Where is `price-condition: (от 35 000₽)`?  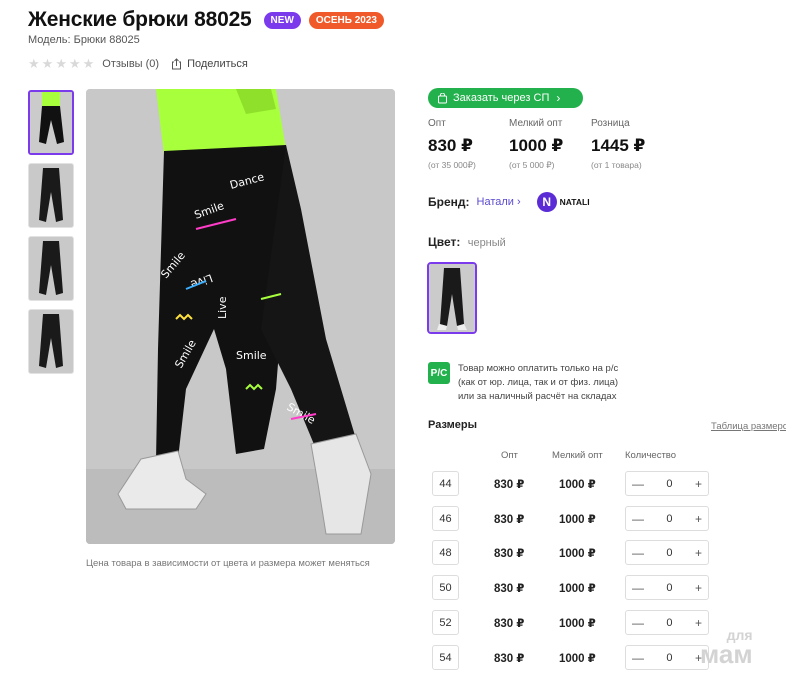 price-condition: (от 35 000₽) is located at coordinates (452, 165).